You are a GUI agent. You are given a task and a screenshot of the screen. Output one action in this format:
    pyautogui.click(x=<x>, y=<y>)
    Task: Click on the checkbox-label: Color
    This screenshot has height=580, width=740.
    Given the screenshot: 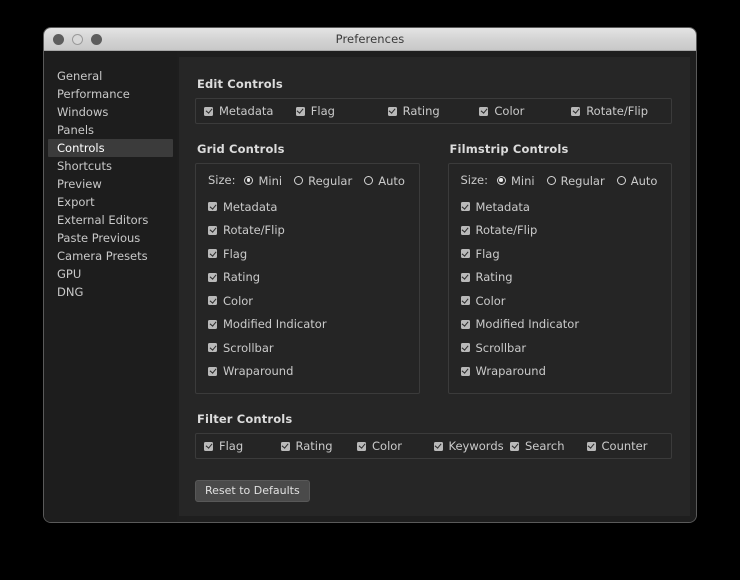 What is the action you would take?
    pyautogui.click(x=238, y=300)
    